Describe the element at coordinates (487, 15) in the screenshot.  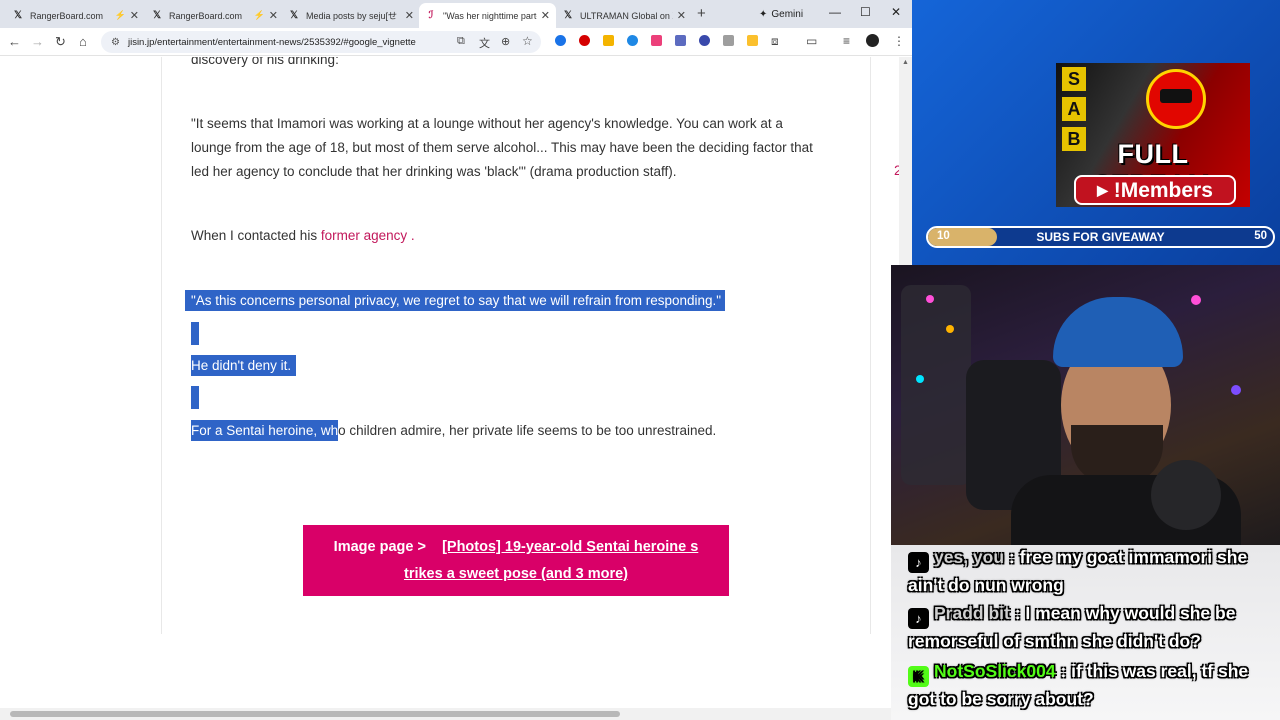
I see `tab-jisin-article: ℐ "Was her nighttime part- ✕` at that location.